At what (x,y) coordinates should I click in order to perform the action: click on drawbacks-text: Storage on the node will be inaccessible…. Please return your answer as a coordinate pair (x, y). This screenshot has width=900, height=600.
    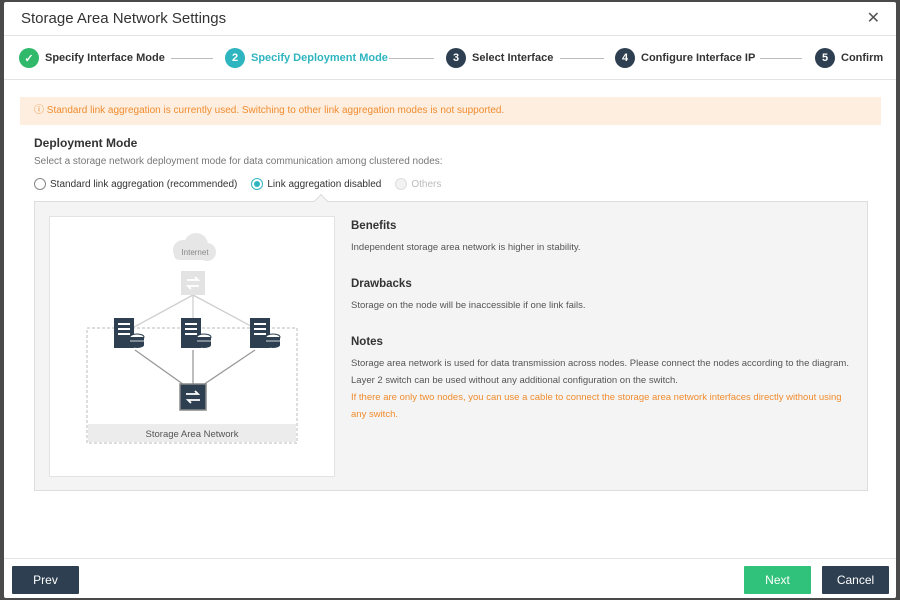
    Looking at the image, I should click on (468, 305).